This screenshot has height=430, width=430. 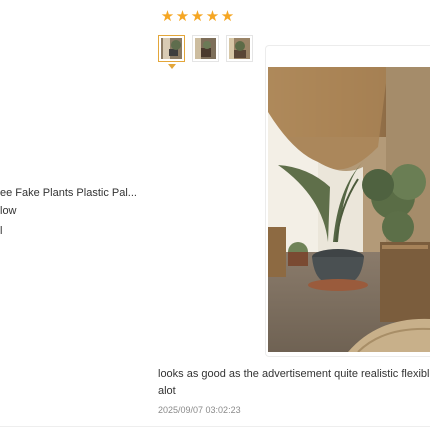 I want to click on divider, so click(x=215, y=426).